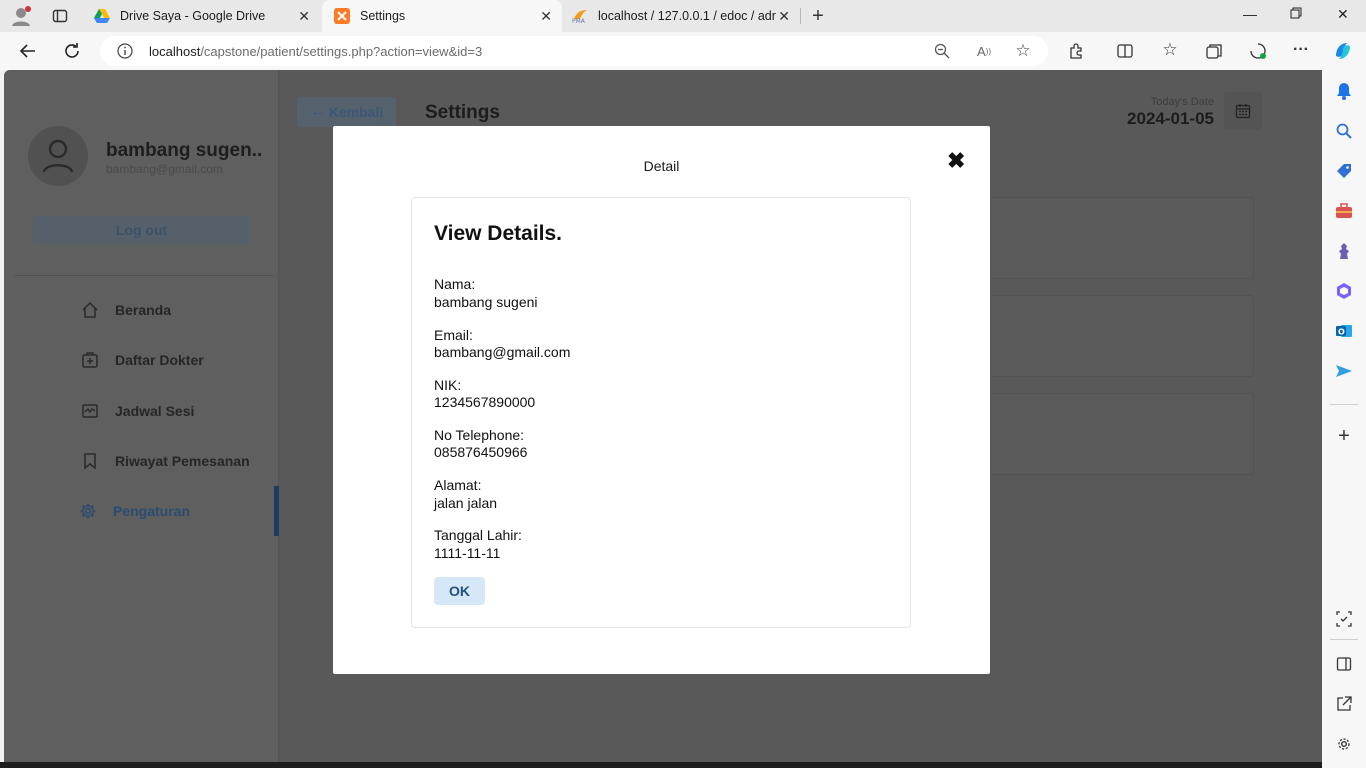 The width and height of the screenshot is (1366, 768). I want to click on more-menu-icon: ···, so click(1301, 50).